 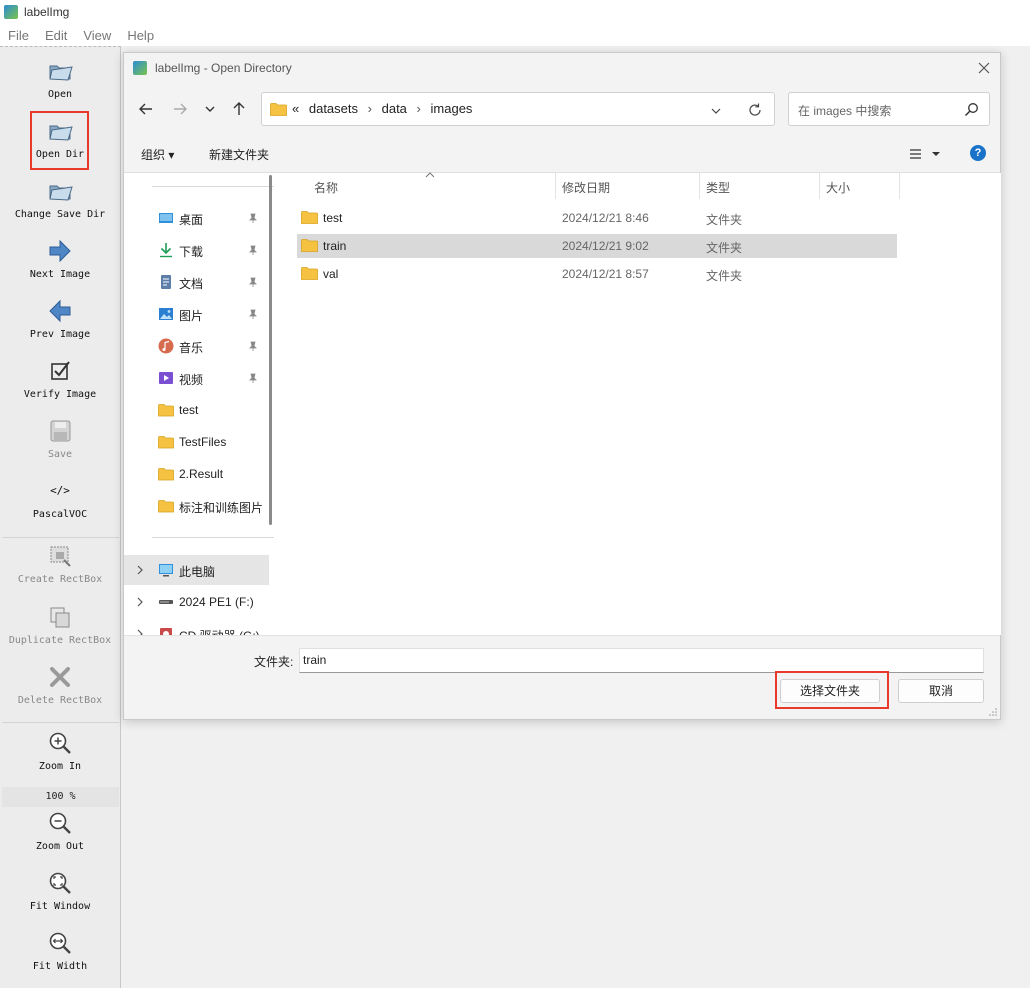 What do you see at coordinates (926, 154) in the screenshot?
I see `view-options-icon` at bounding box center [926, 154].